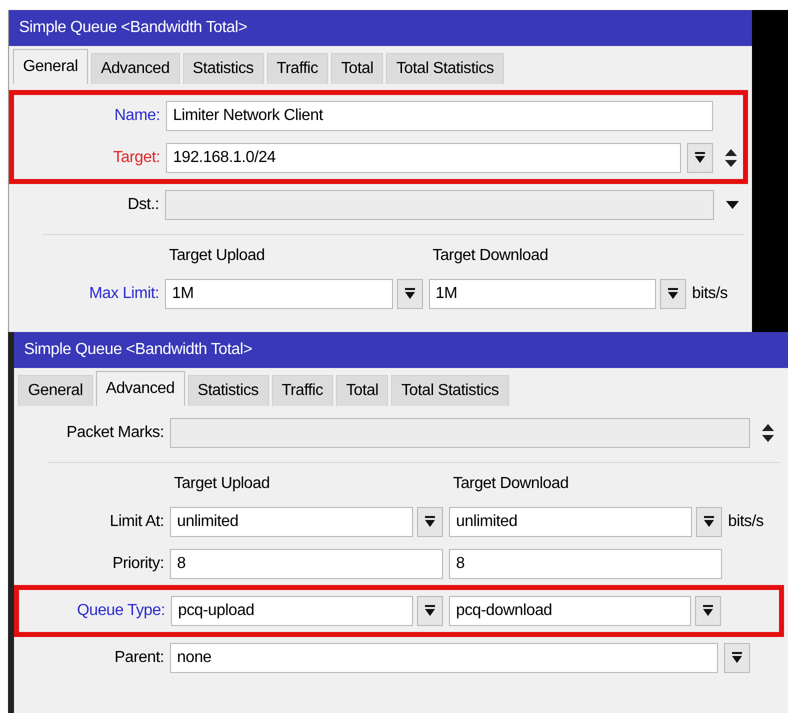 The width and height of the screenshot is (788, 713). What do you see at coordinates (137, 564) in the screenshot?
I see `field-label: Priority:` at bounding box center [137, 564].